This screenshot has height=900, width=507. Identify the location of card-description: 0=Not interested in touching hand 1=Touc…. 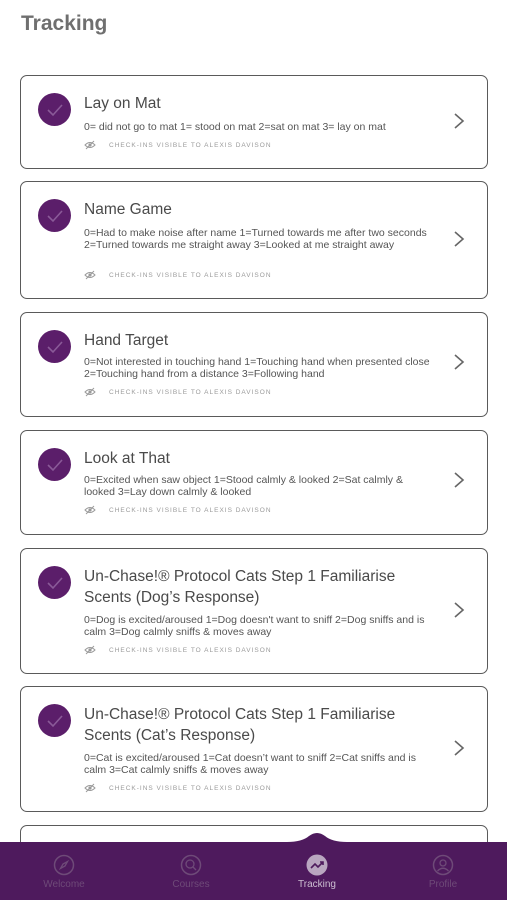
(257, 368).